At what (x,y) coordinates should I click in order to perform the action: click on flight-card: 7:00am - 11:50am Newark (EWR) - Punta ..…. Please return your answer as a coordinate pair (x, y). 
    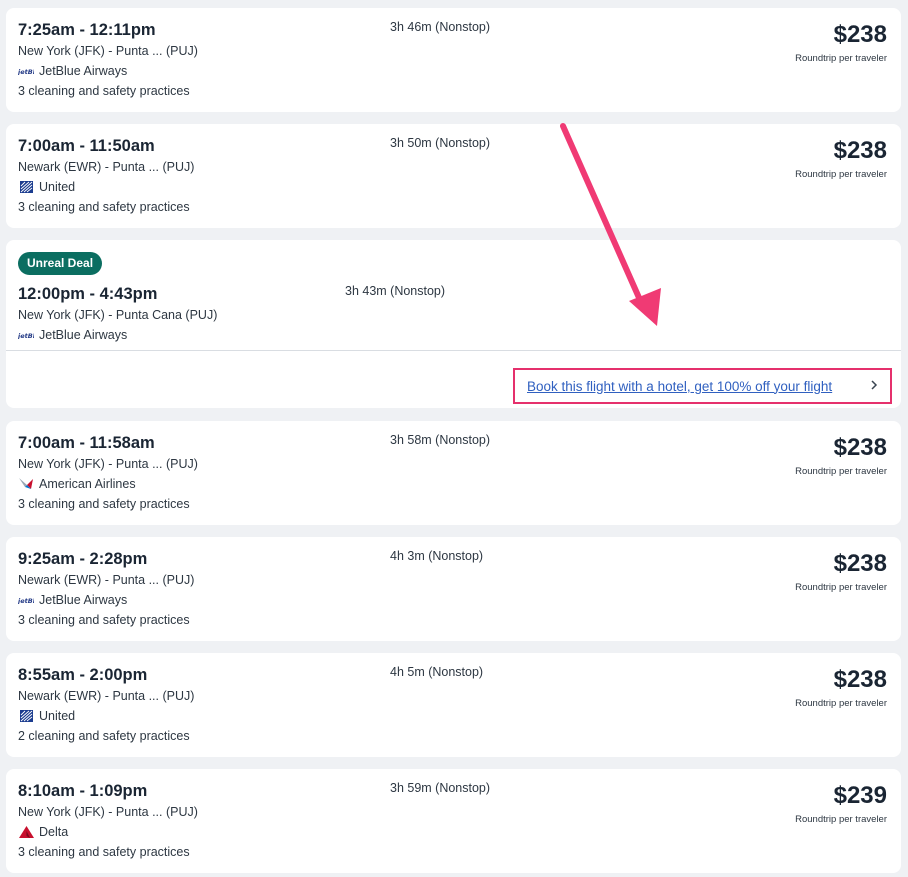
    Looking at the image, I should click on (453, 176).